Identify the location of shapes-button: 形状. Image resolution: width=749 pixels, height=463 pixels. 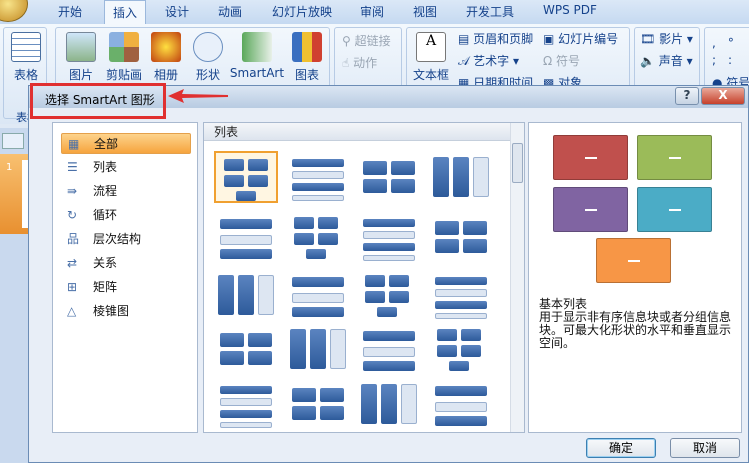
(208, 57).